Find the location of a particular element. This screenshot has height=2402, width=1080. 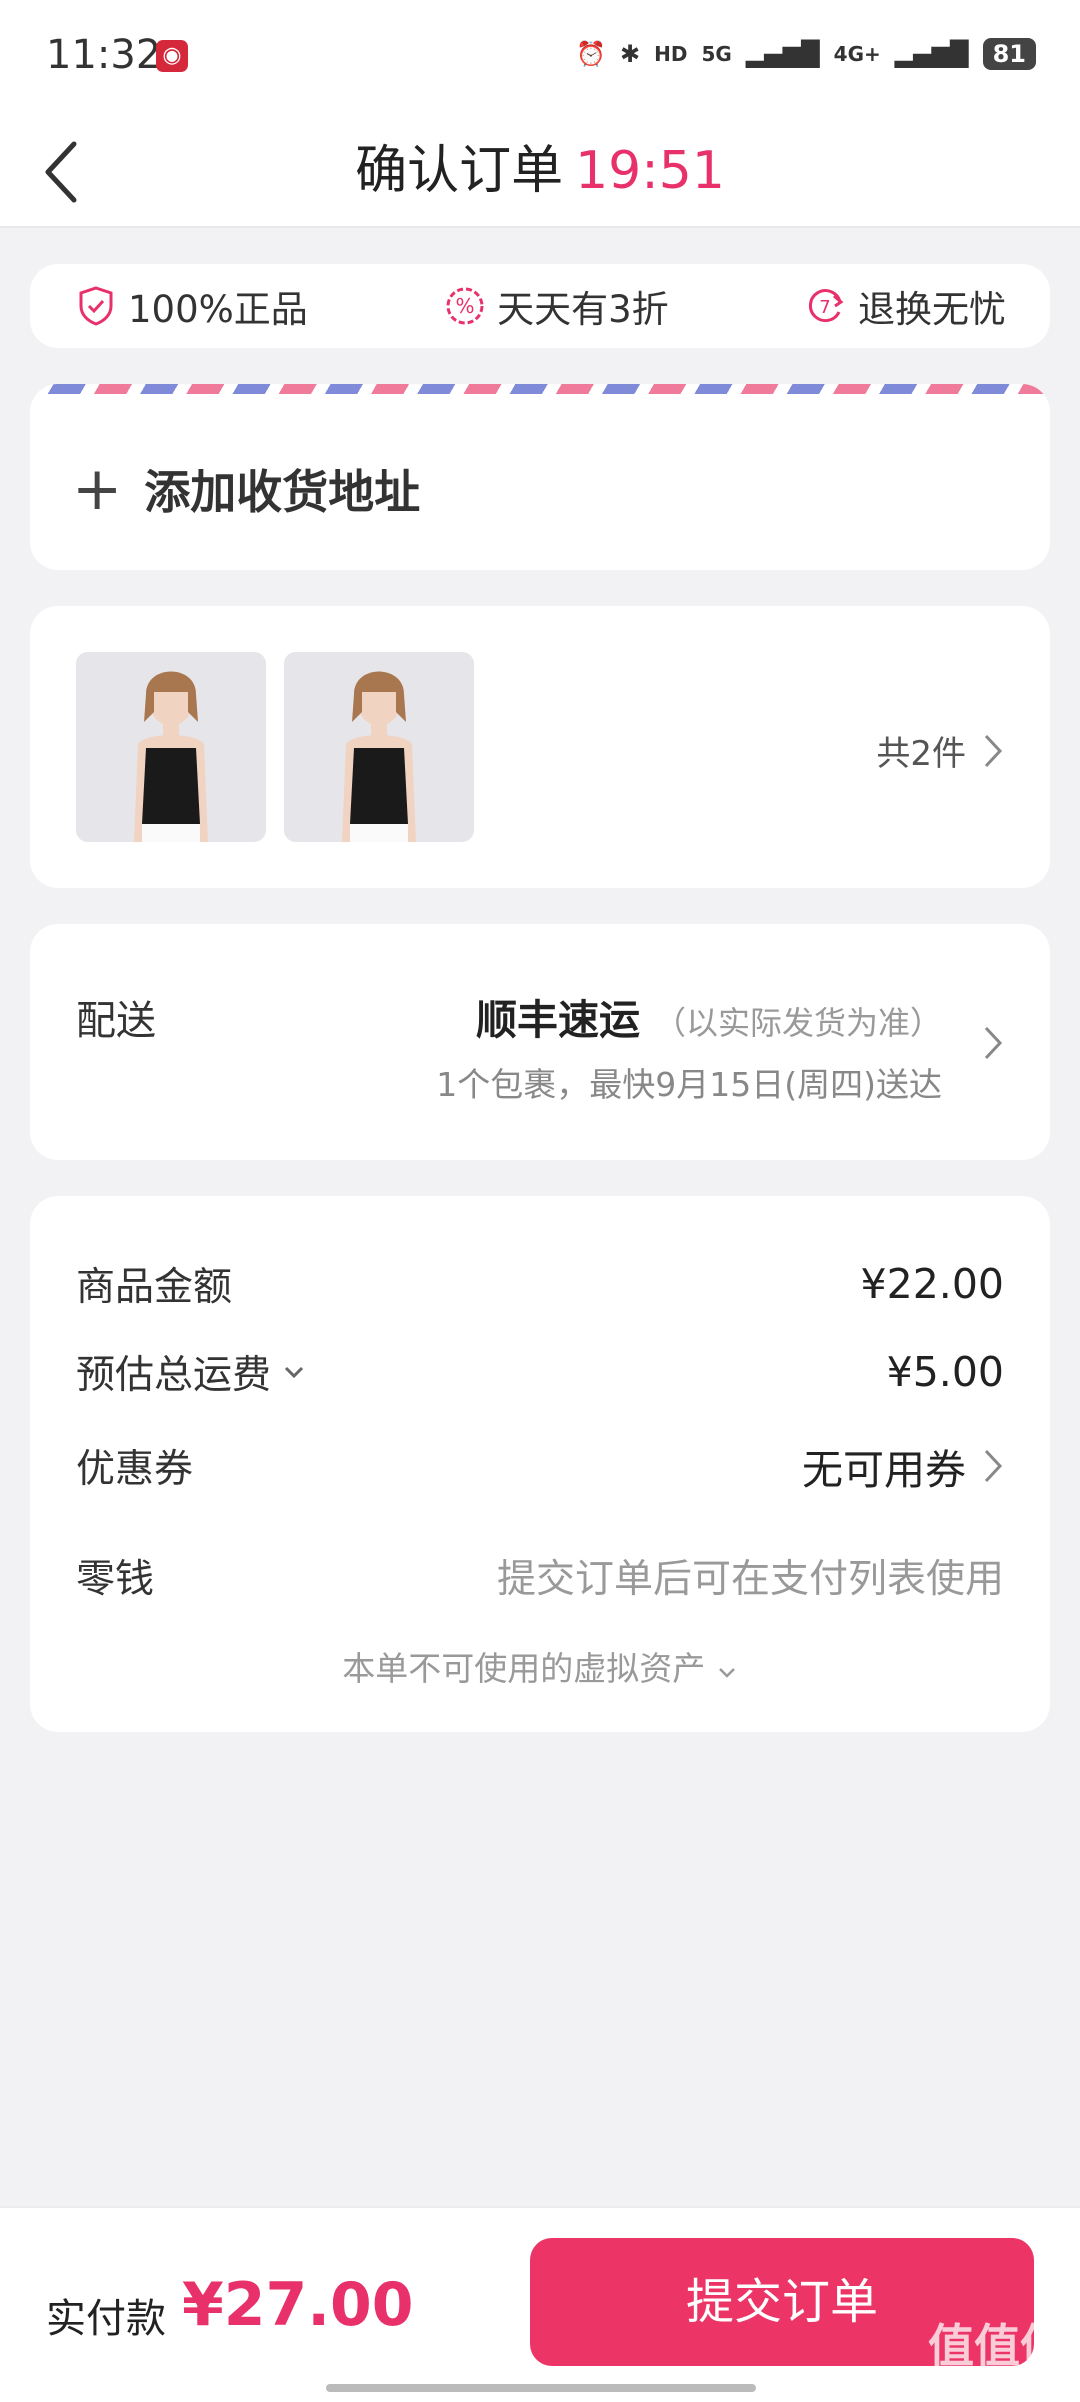

coupon-row: 优惠券 无可用券 is located at coordinates (540, 1466).